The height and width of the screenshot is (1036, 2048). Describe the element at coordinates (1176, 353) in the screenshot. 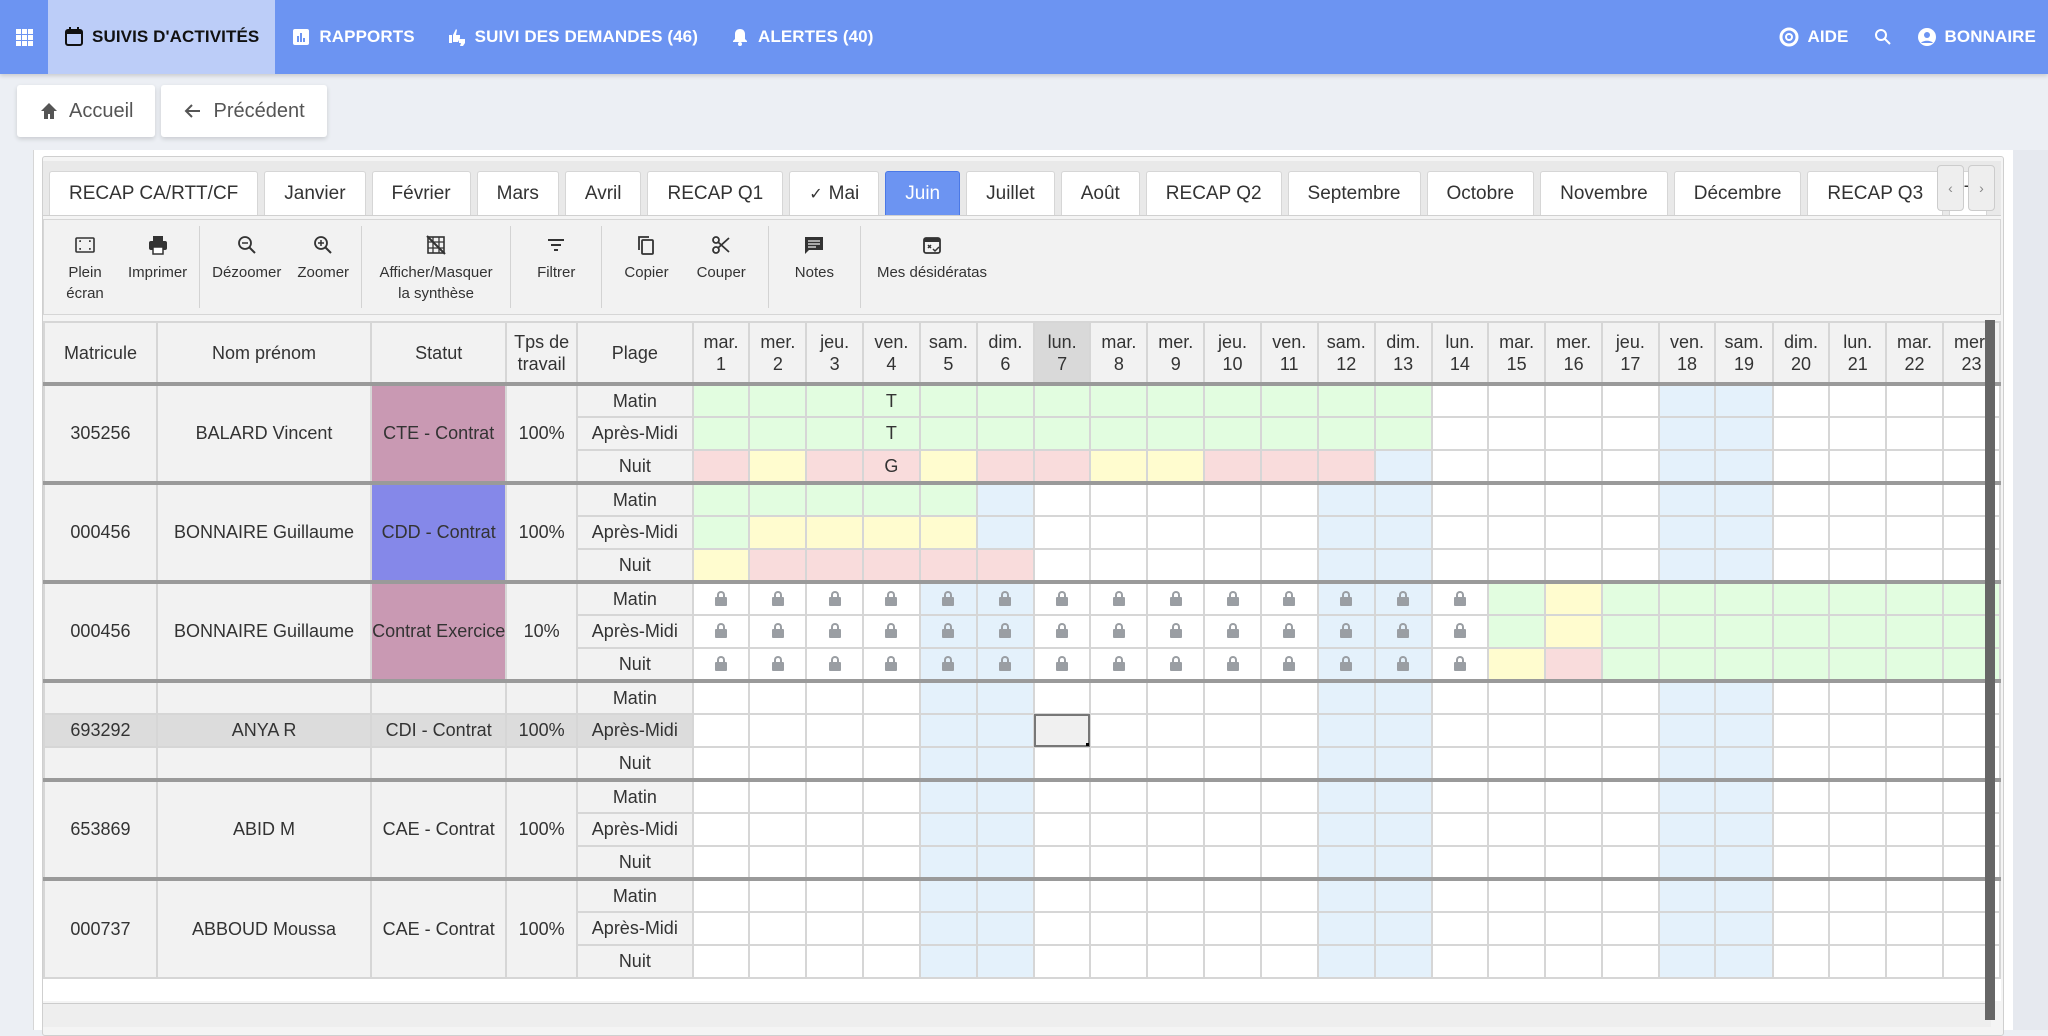

I see `day-header: mer. 9` at that location.